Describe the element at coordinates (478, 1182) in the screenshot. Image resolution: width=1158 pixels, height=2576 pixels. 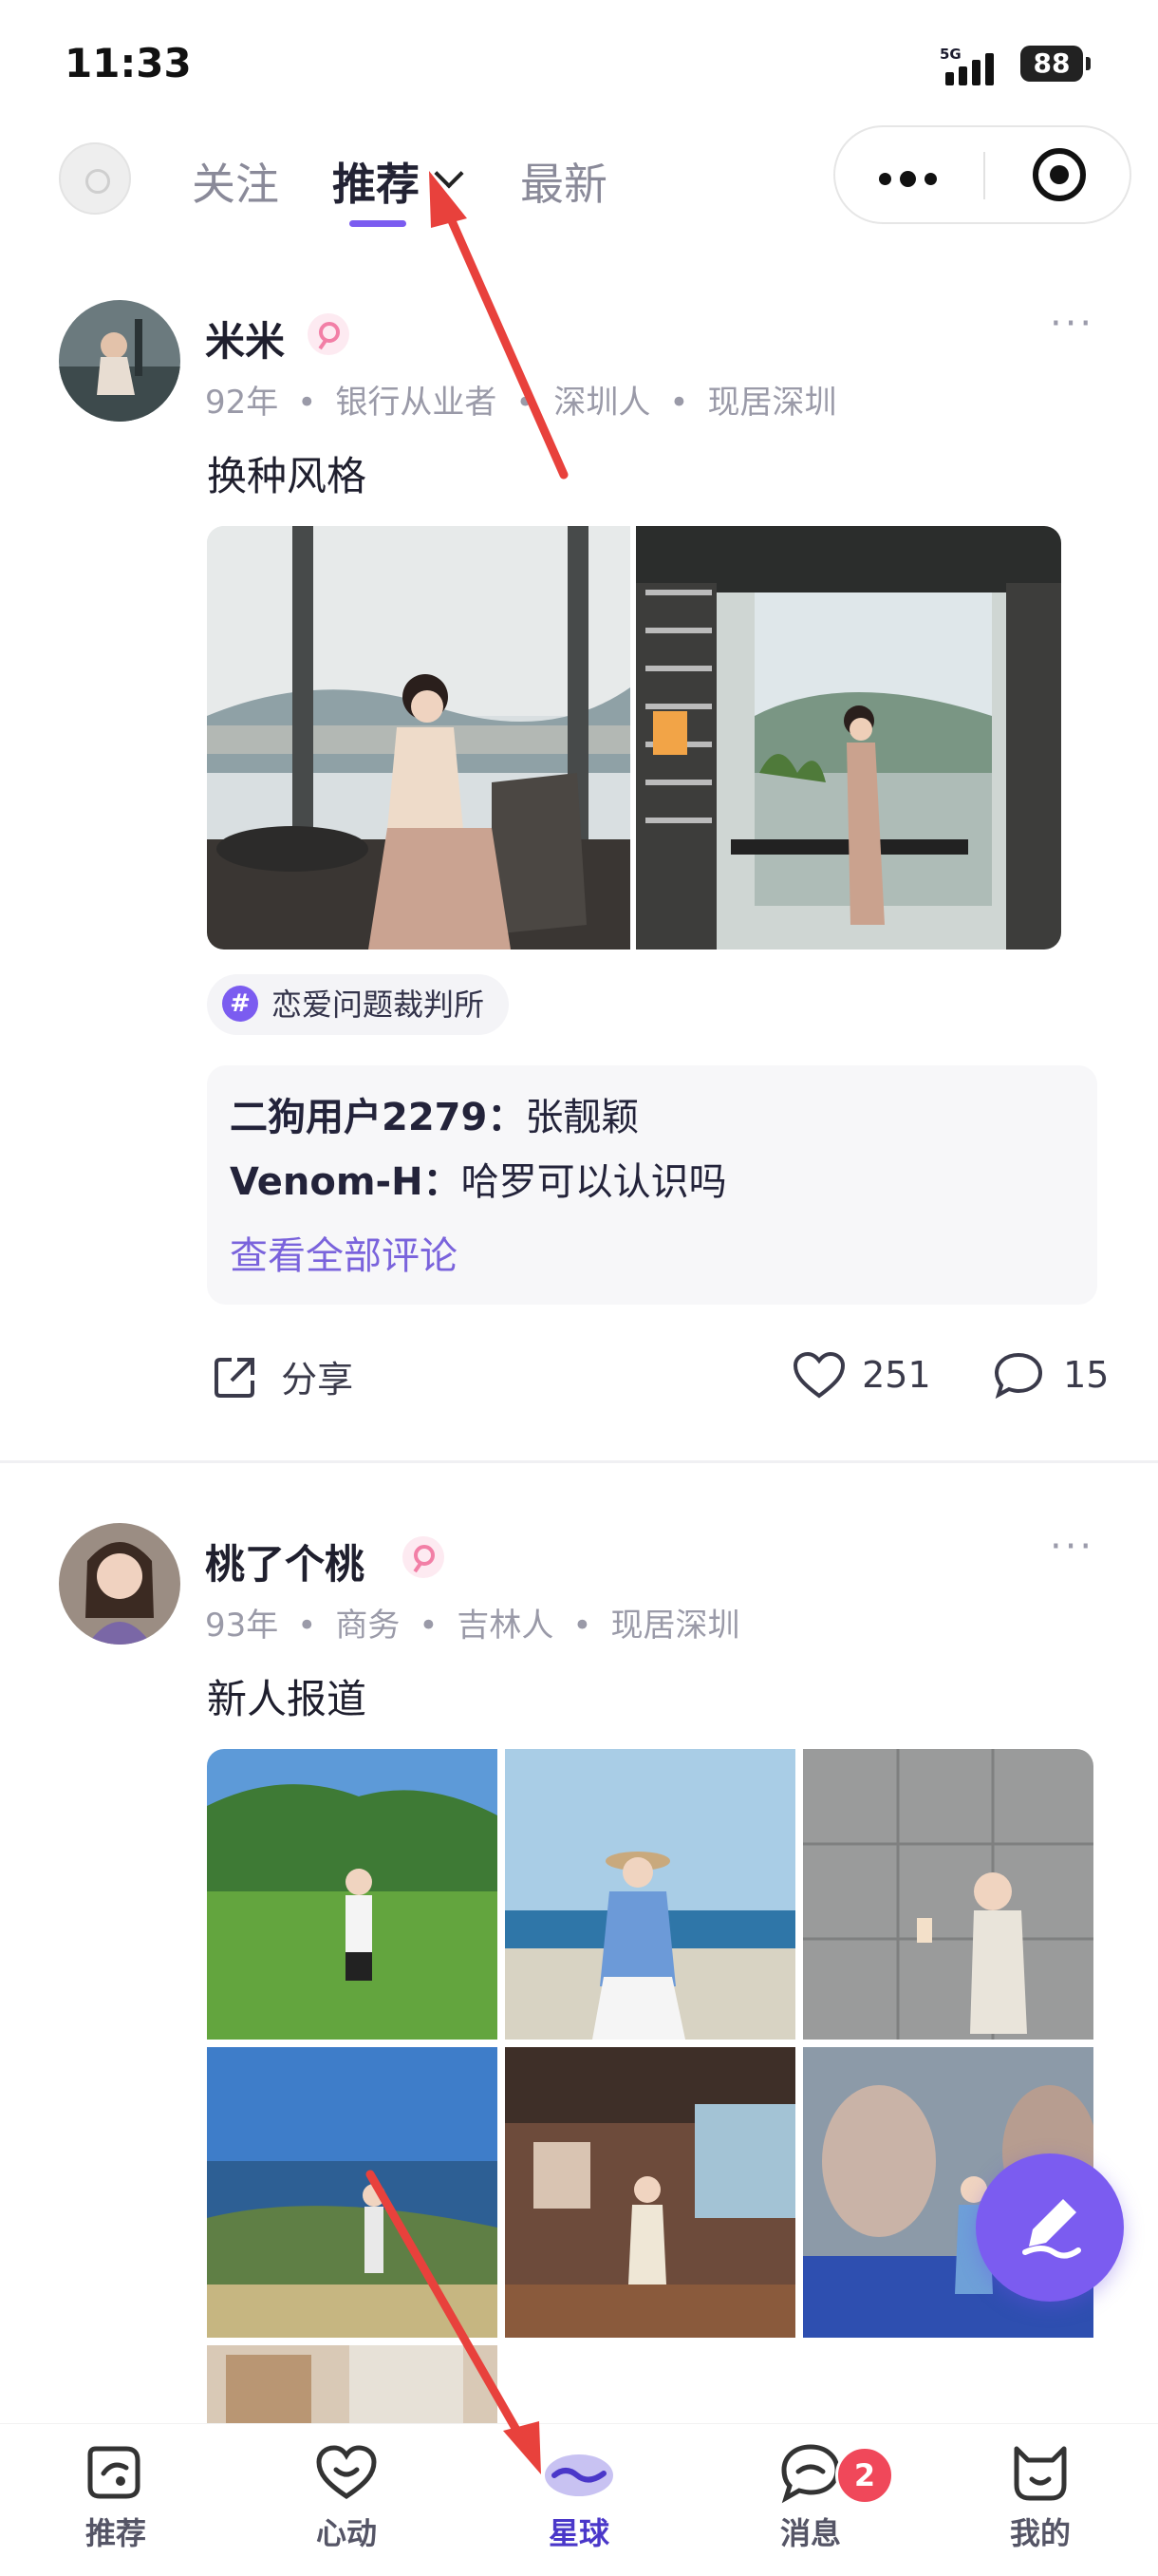
I see `comment-item: Venom-H：哈罗可以认识吗` at that location.